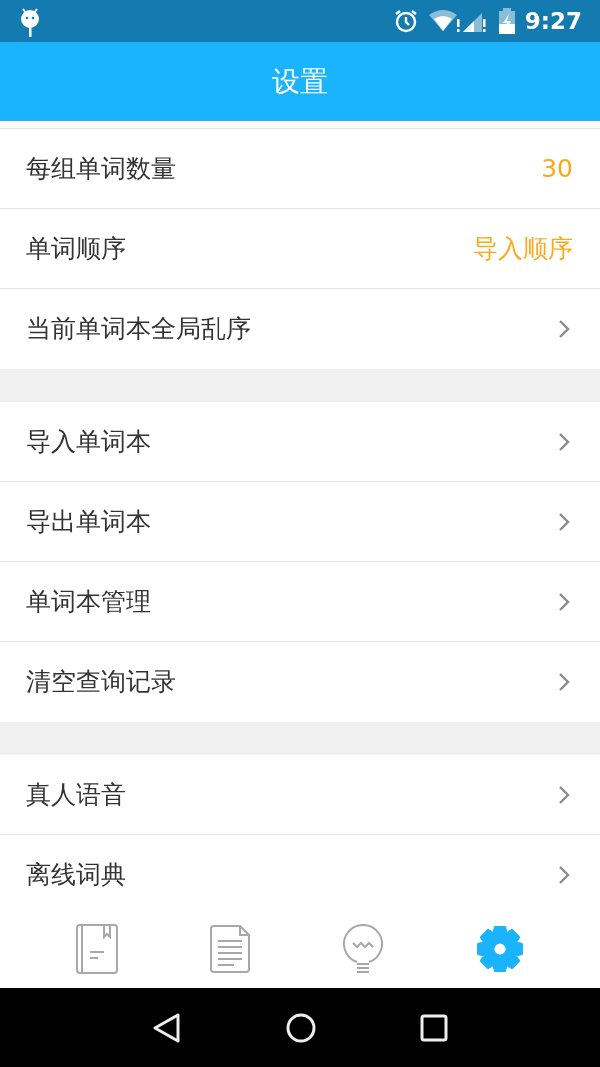 Image resolution: width=600 pixels, height=1067 pixels. Describe the element at coordinates (444, 21) in the screenshot. I see `wifi-icon` at that location.